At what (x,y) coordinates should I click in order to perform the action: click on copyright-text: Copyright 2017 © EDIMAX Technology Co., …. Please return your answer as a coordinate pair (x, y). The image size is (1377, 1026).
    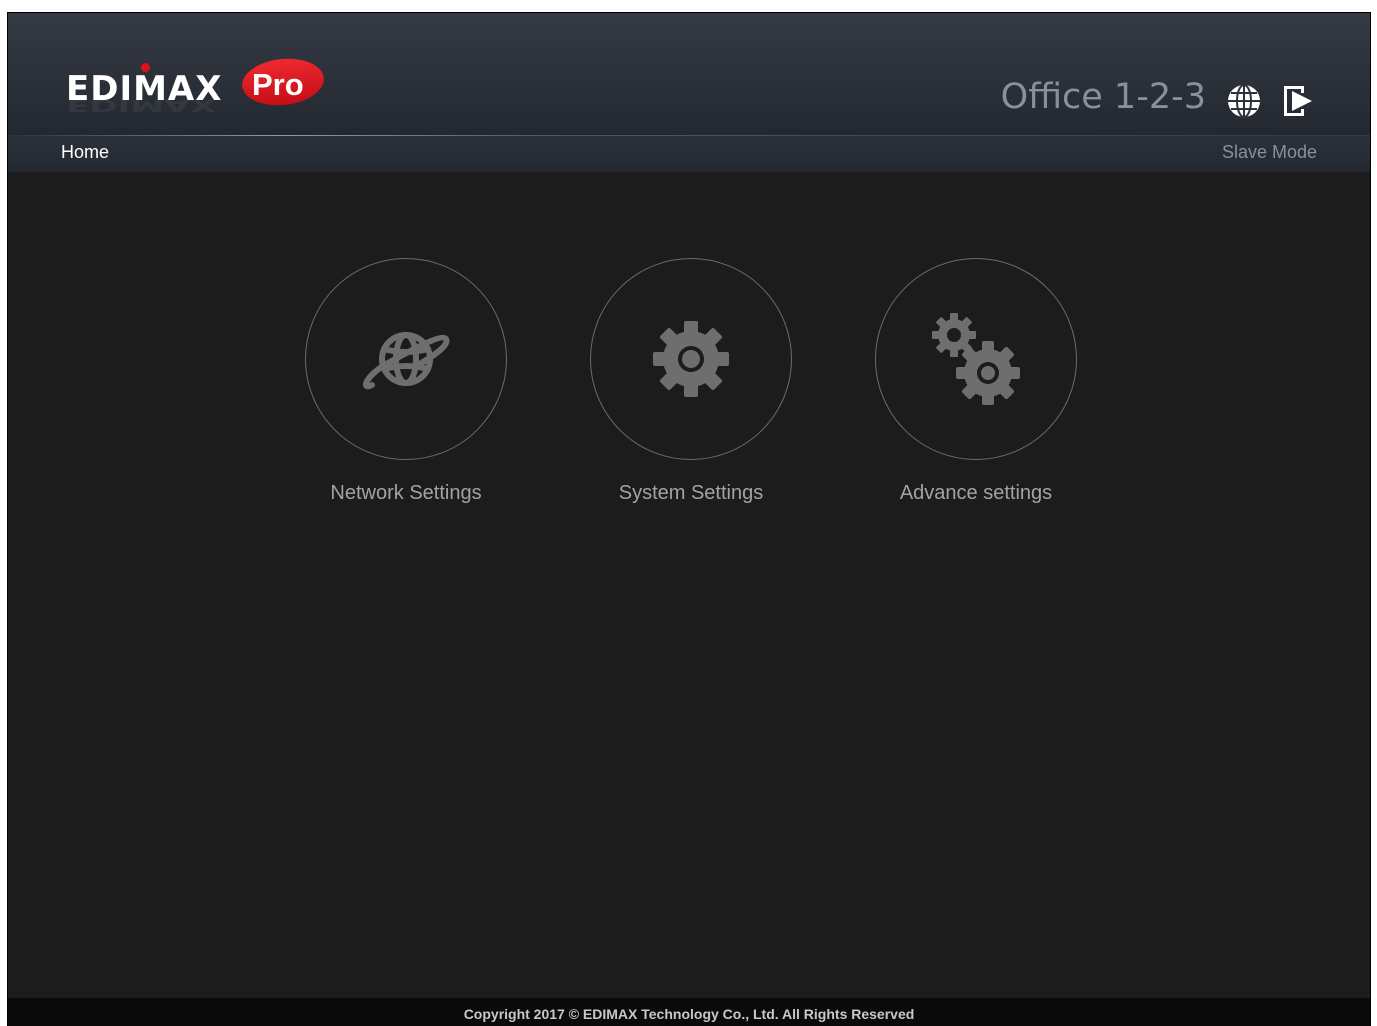
    Looking at the image, I should click on (689, 1014).